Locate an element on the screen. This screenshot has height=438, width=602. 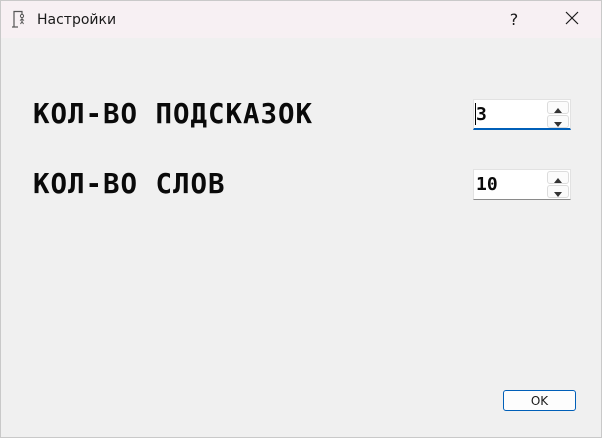
hints-count-label: КОЛ-ВО ПОДСКАЗОК is located at coordinates (173, 113).